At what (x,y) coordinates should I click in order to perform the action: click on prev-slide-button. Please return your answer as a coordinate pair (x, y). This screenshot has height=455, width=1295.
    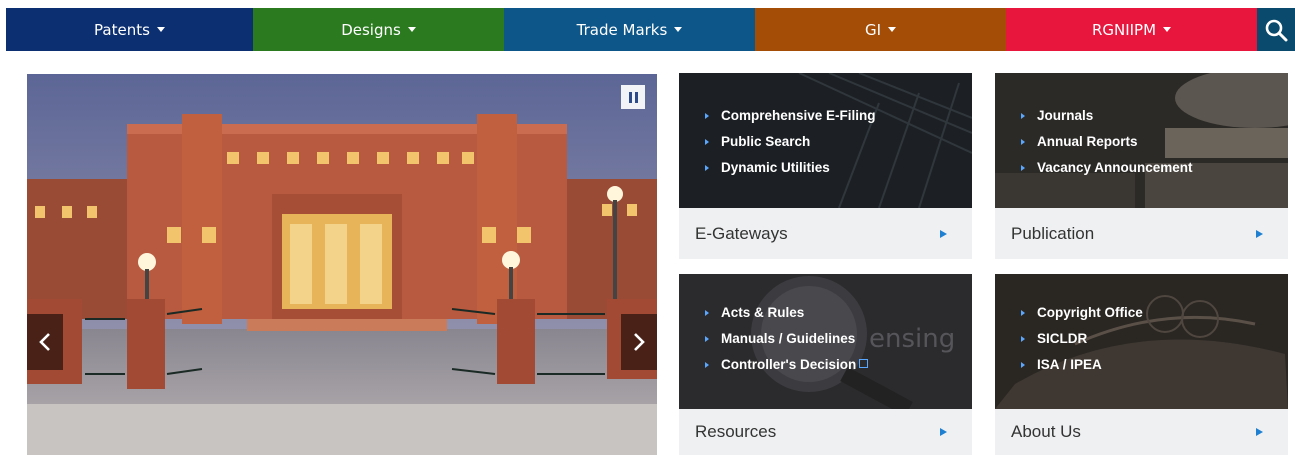
    Looking at the image, I should click on (45, 342).